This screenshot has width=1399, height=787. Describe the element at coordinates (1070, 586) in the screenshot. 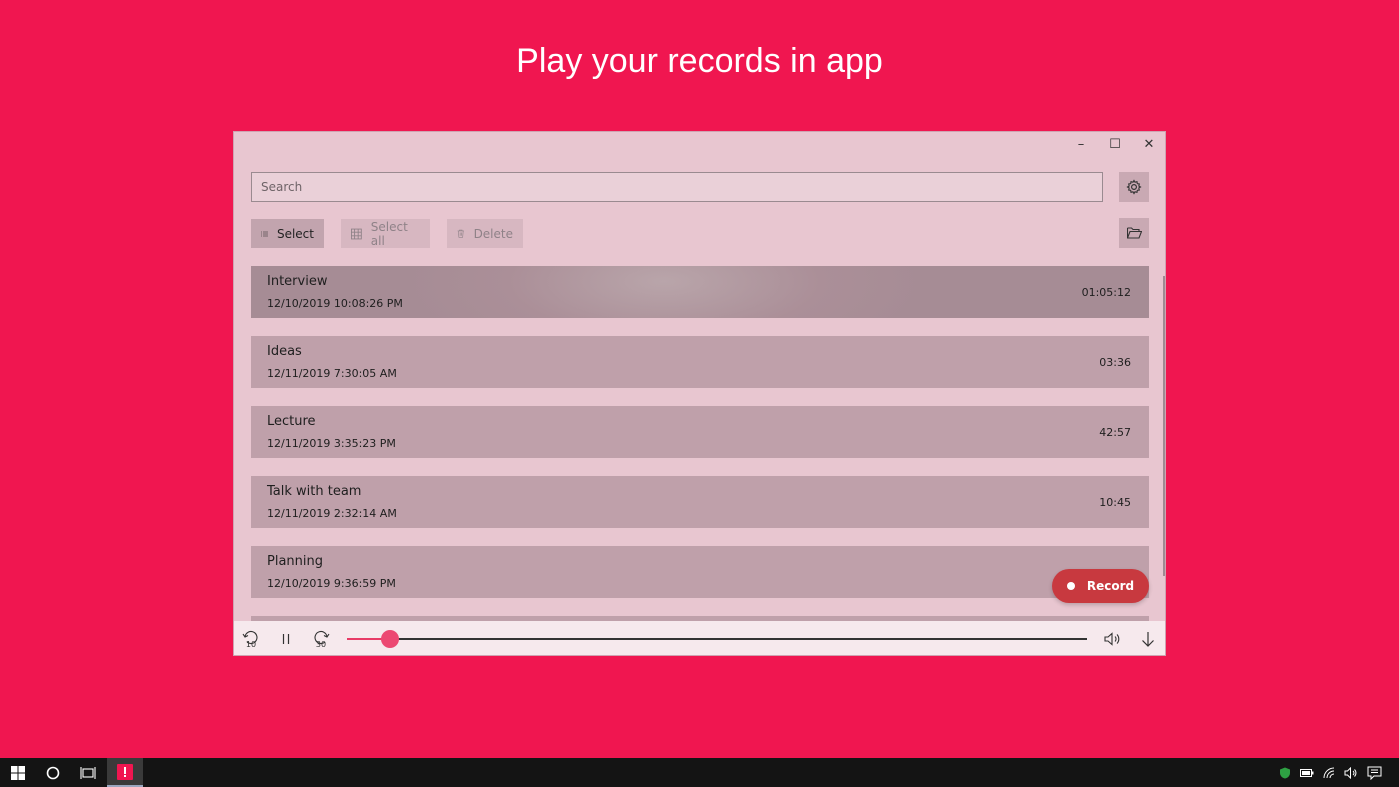

I see `record-dot-icon` at that location.